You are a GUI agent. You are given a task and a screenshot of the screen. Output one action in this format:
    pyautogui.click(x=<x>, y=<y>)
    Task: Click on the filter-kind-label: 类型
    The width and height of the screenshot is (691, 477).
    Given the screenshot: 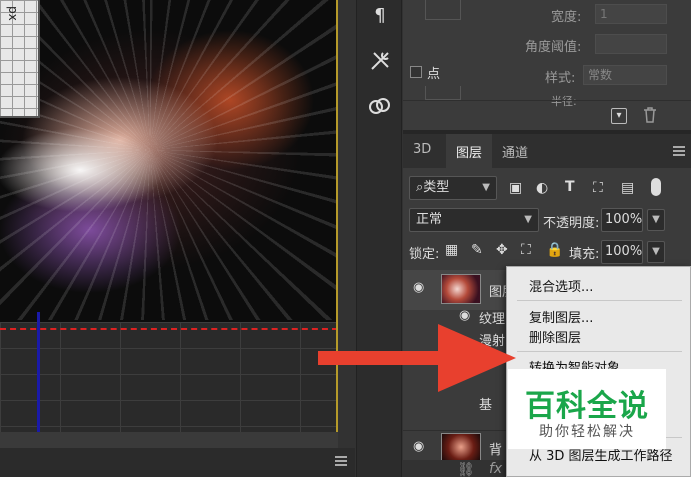 What is the action you would take?
    pyautogui.click(x=436, y=187)
    